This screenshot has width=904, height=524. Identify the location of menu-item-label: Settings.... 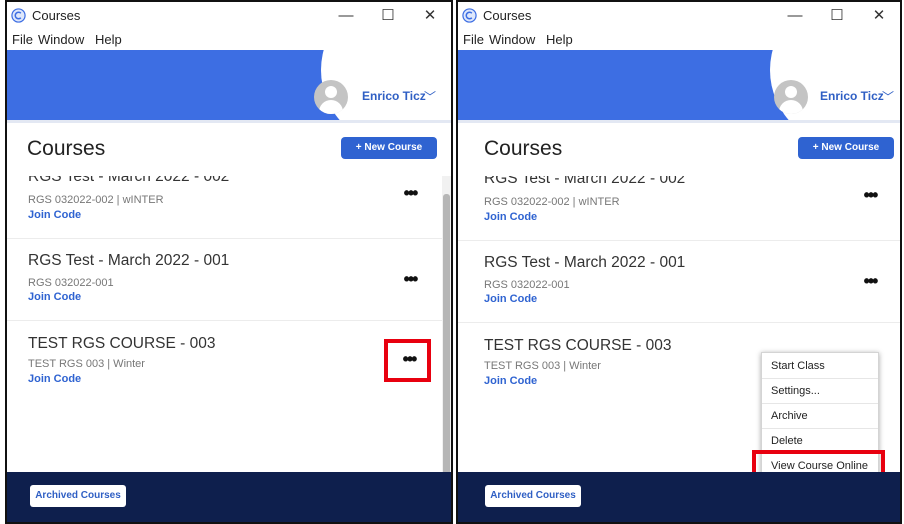
(795, 391).